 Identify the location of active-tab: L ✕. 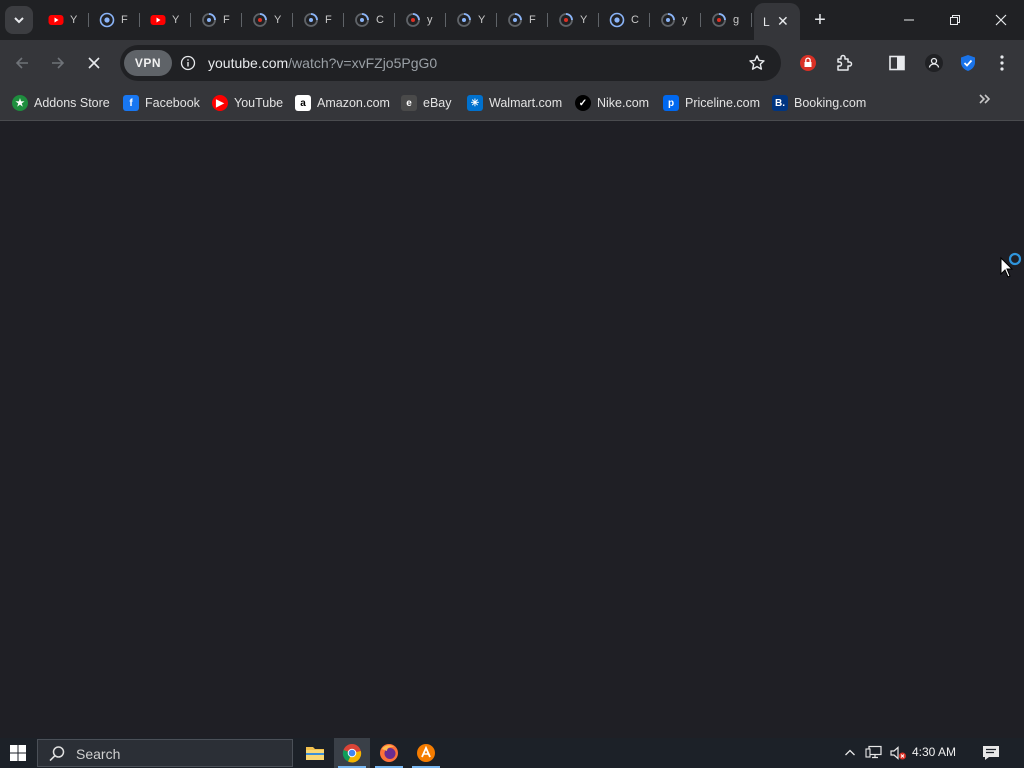
(777, 21).